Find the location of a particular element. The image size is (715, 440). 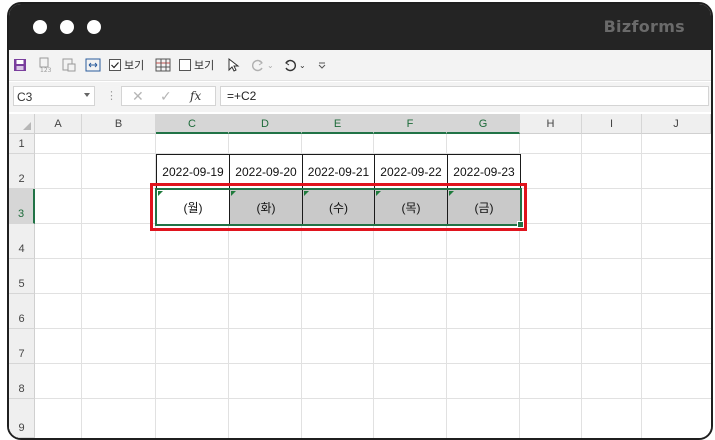

checkbox-unchecked-view: 보기 is located at coordinates (196, 65).